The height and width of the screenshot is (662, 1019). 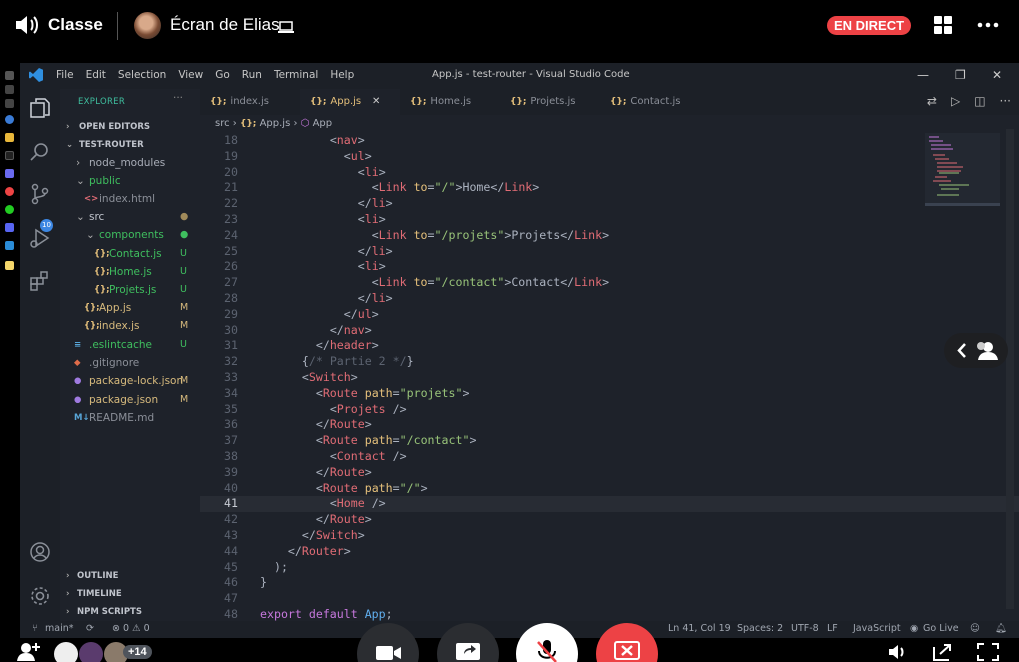 I want to click on chrome-icon, so click(x=9, y=191).